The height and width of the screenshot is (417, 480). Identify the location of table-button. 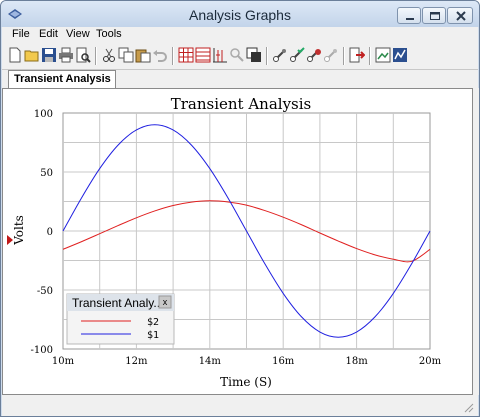
(203, 55).